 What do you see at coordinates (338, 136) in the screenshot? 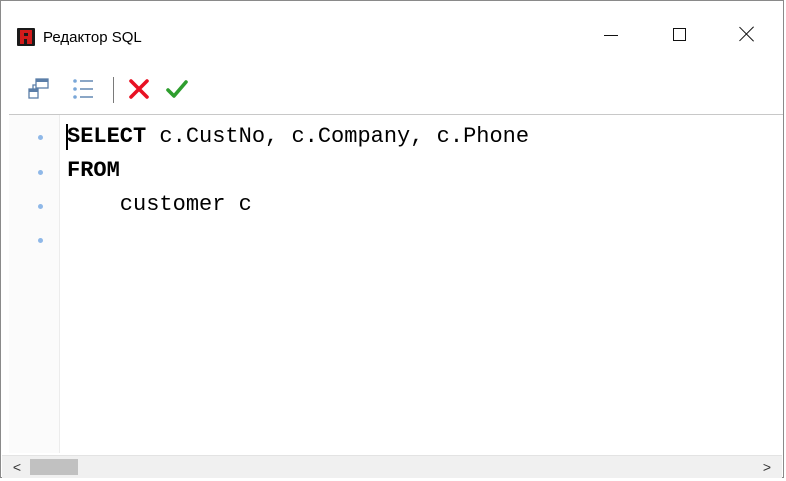
I see `code-text: c.CustNo, c.Company, c.Phone` at bounding box center [338, 136].